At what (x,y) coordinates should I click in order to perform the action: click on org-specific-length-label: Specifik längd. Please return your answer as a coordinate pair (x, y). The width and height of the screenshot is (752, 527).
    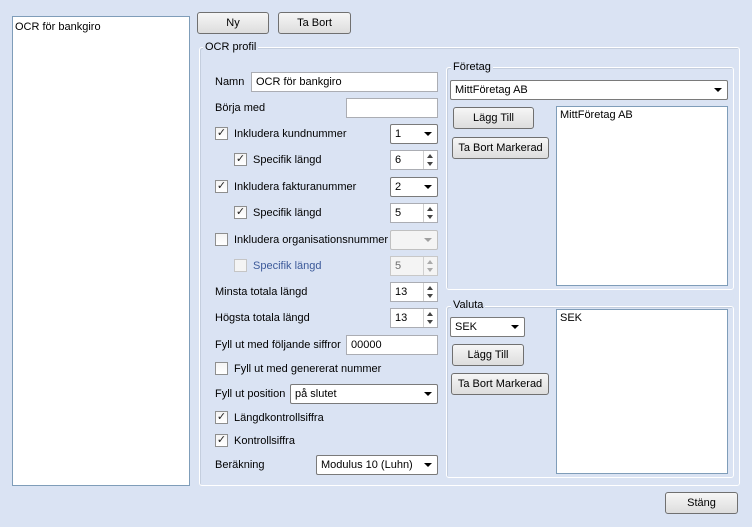
    Looking at the image, I should click on (287, 266).